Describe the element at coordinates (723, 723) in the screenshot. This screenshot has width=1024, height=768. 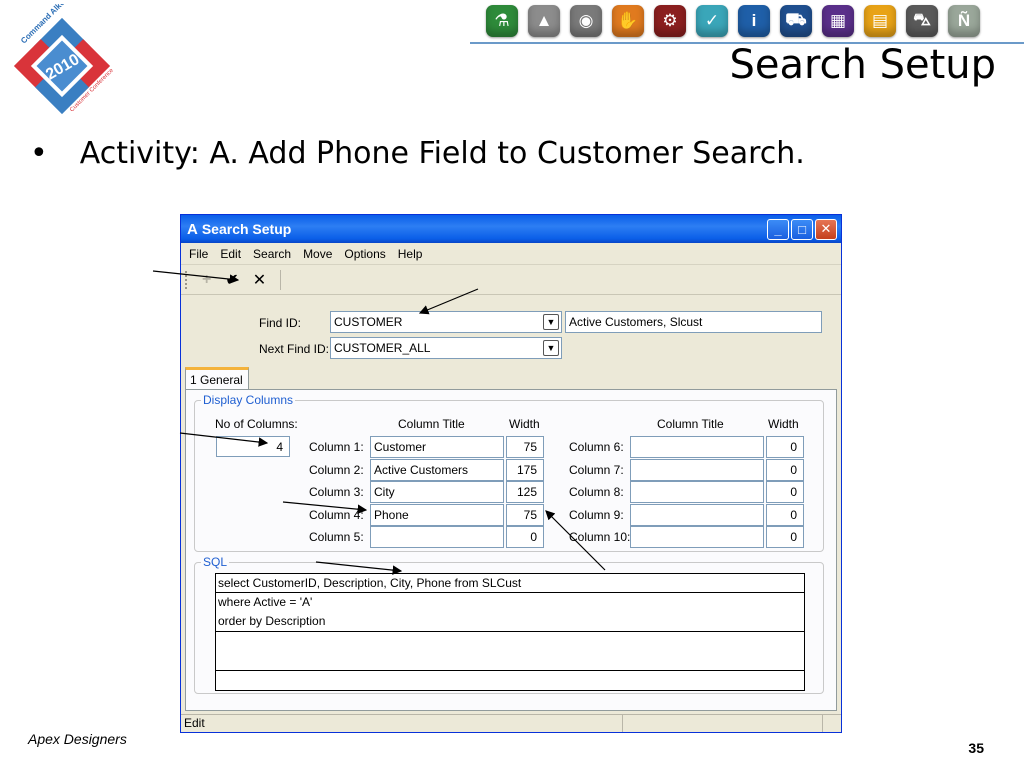
I see `status-panel` at that location.